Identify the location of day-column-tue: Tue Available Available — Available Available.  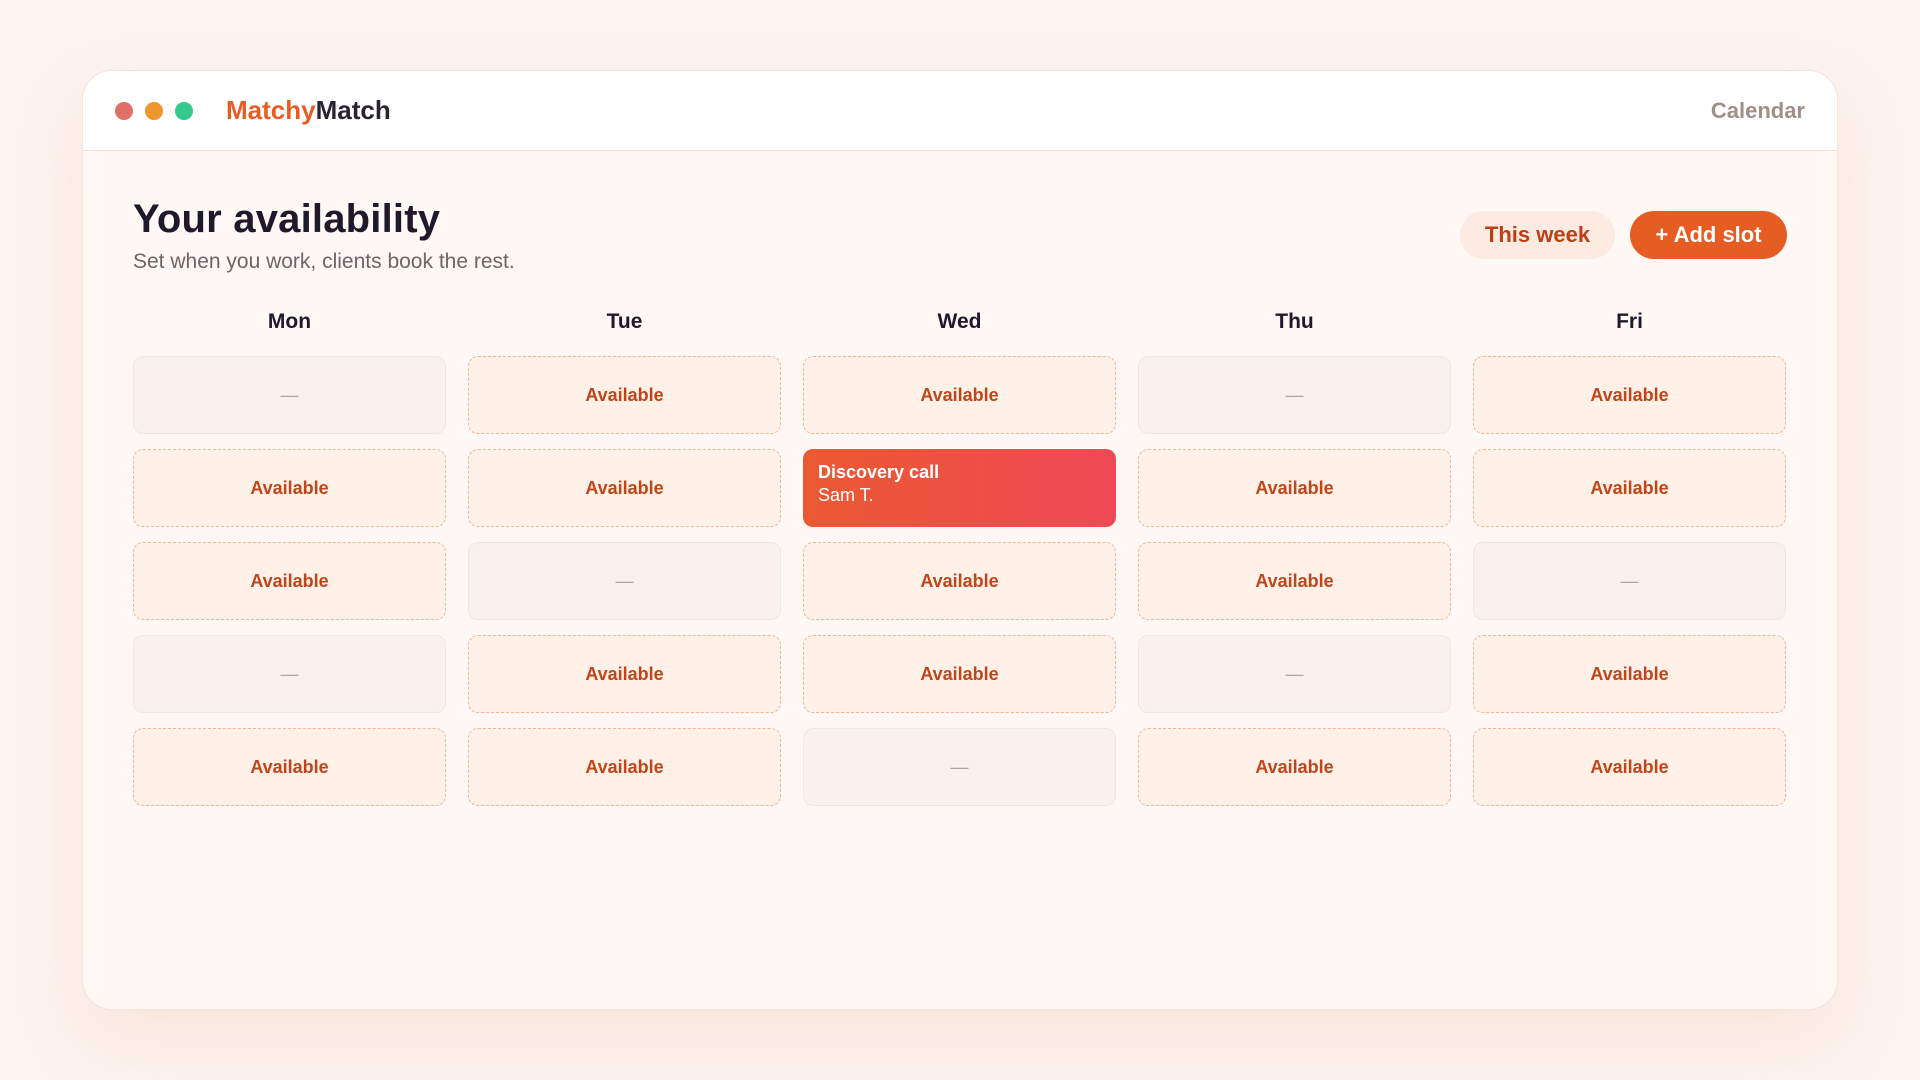
(624, 565).